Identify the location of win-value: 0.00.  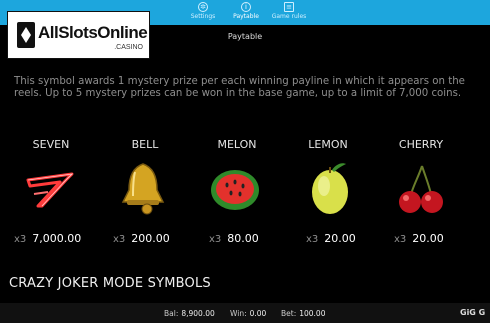
(258, 313).